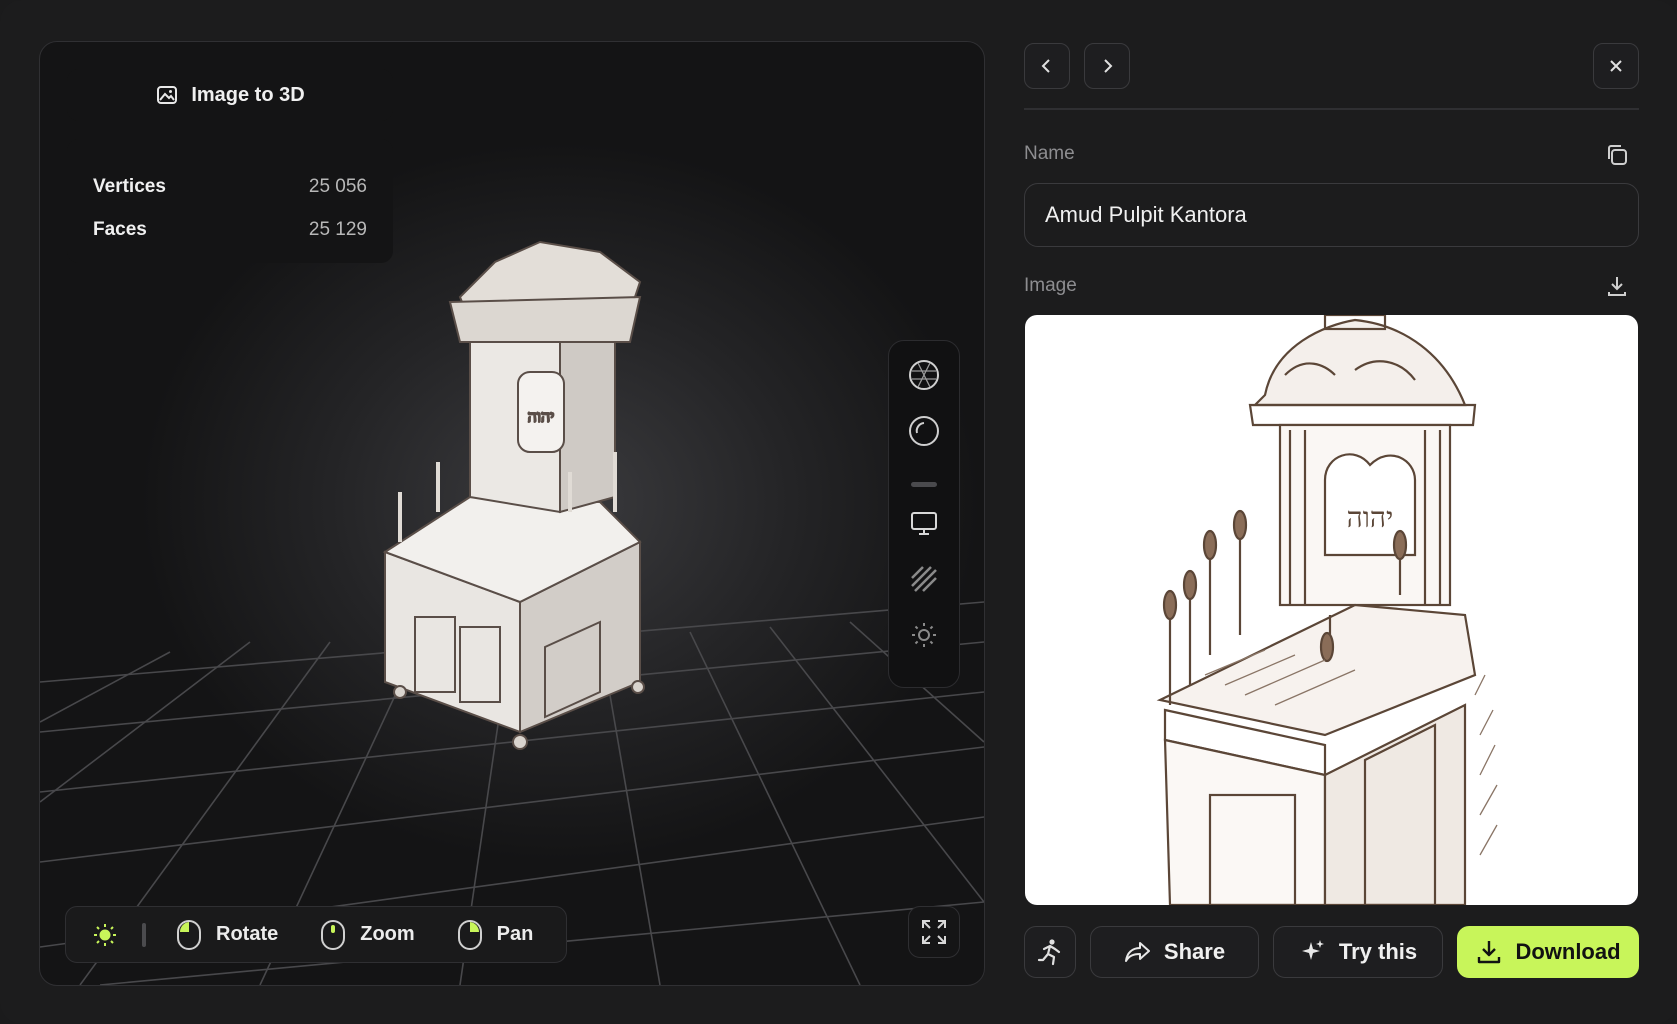  I want to click on mouse-left-icon, so click(189, 934).